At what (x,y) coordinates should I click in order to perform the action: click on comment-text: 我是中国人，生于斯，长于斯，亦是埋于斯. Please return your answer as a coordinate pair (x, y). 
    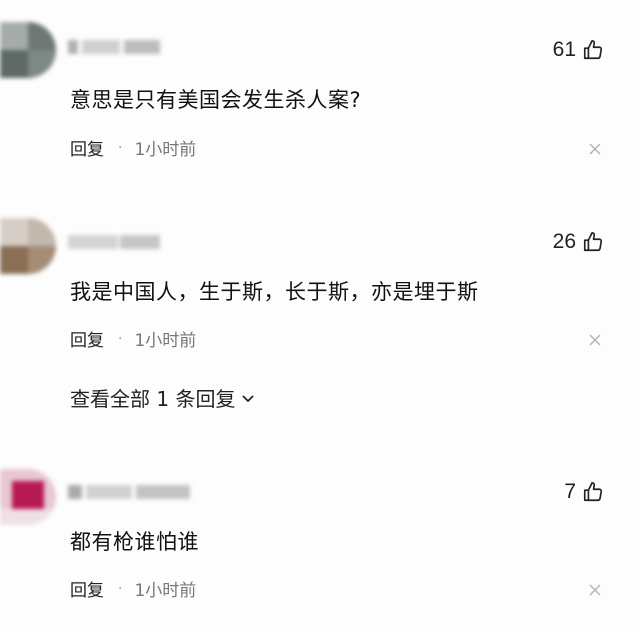
    Looking at the image, I should click on (274, 292).